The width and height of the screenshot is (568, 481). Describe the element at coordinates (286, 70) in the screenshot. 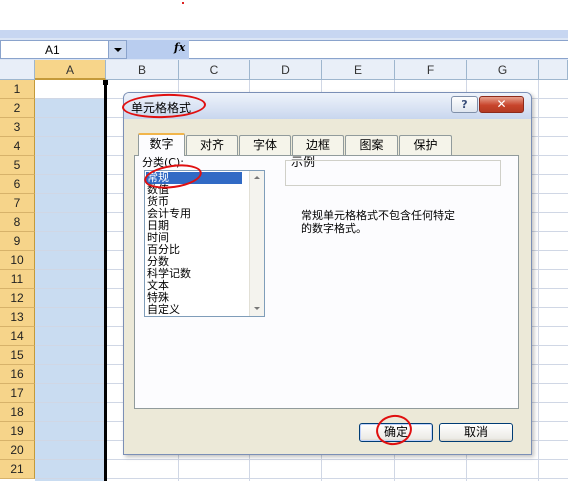

I see `column-header-d: D` at that location.